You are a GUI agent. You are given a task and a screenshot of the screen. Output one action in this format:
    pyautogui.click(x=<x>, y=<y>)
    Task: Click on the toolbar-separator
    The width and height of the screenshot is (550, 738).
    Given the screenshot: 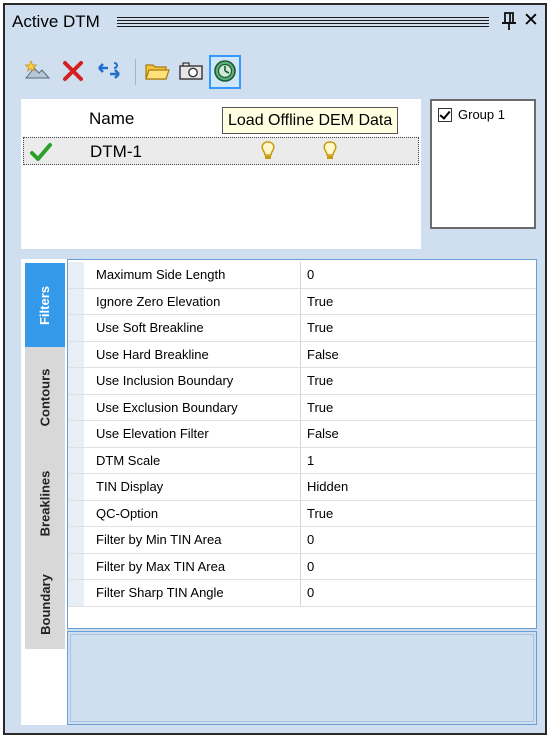 What is the action you would take?
    pyautogui.click(x=135, y=72)
    